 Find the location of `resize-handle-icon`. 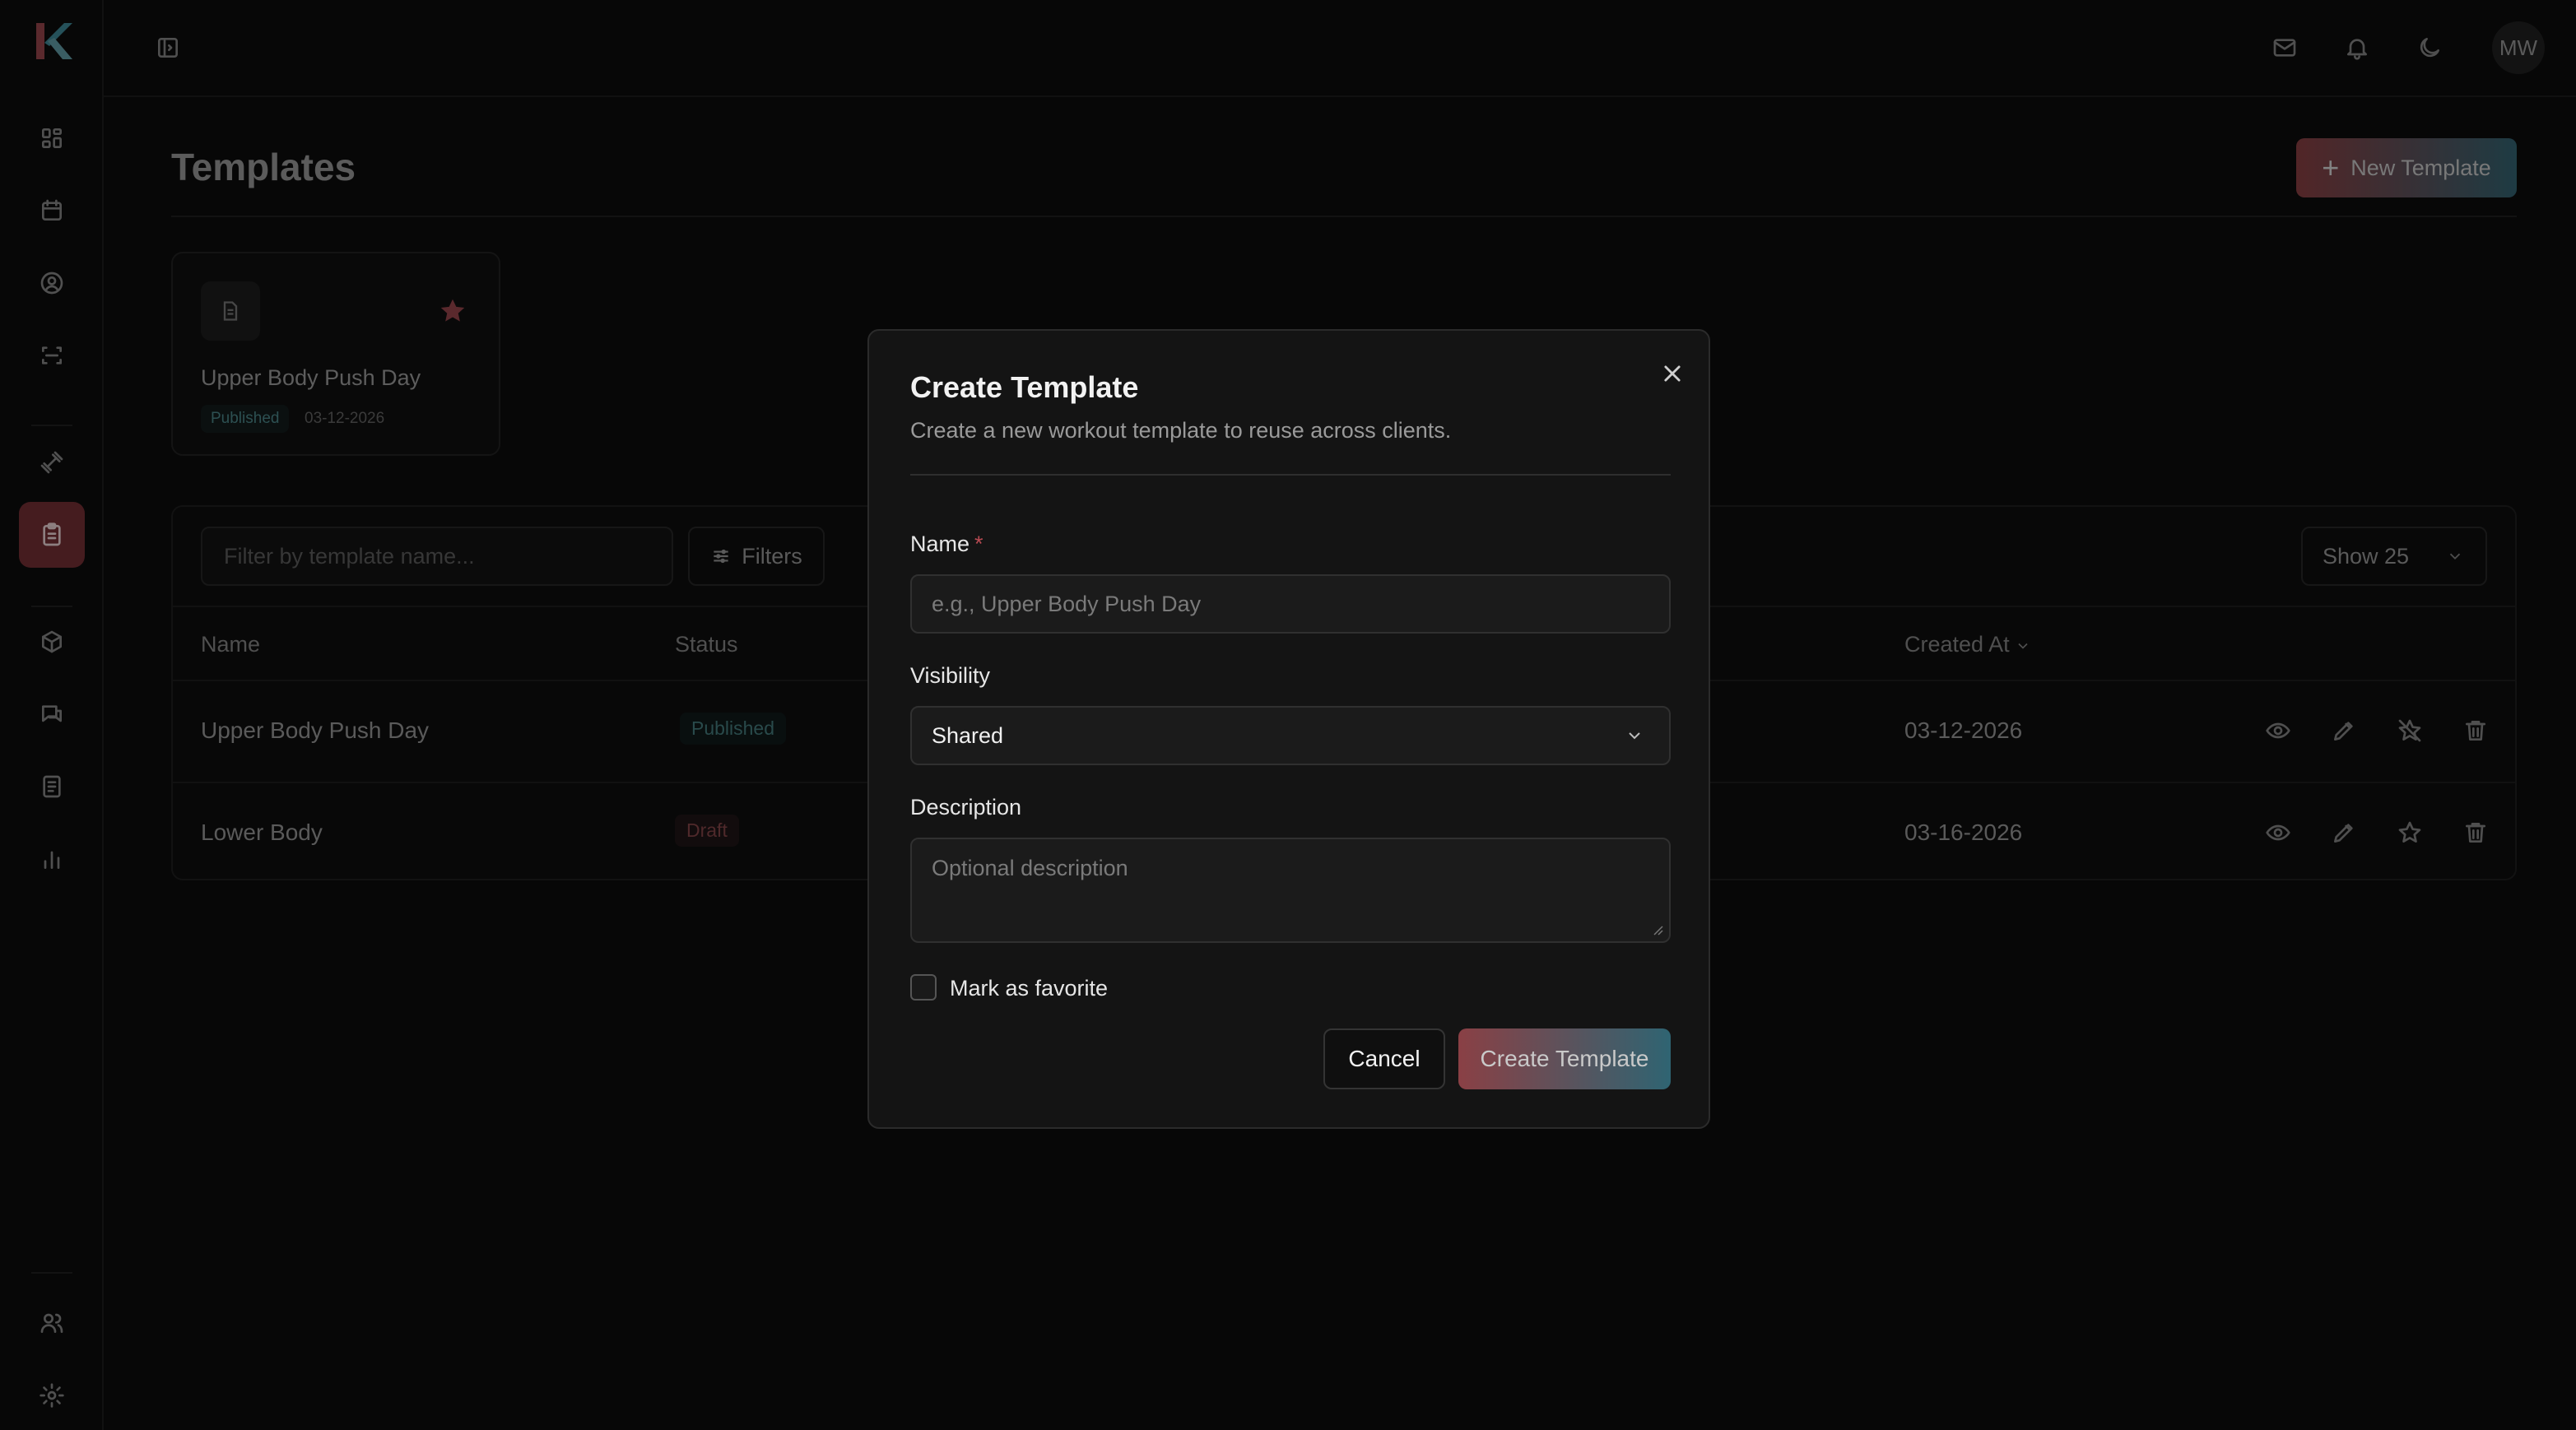

resize-handle-icon is located at coordinates (1658, 930).